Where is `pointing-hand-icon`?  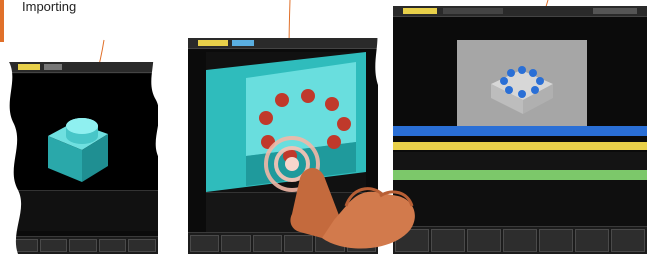 pointing-hand-icon is located at coordinates (352, 208).